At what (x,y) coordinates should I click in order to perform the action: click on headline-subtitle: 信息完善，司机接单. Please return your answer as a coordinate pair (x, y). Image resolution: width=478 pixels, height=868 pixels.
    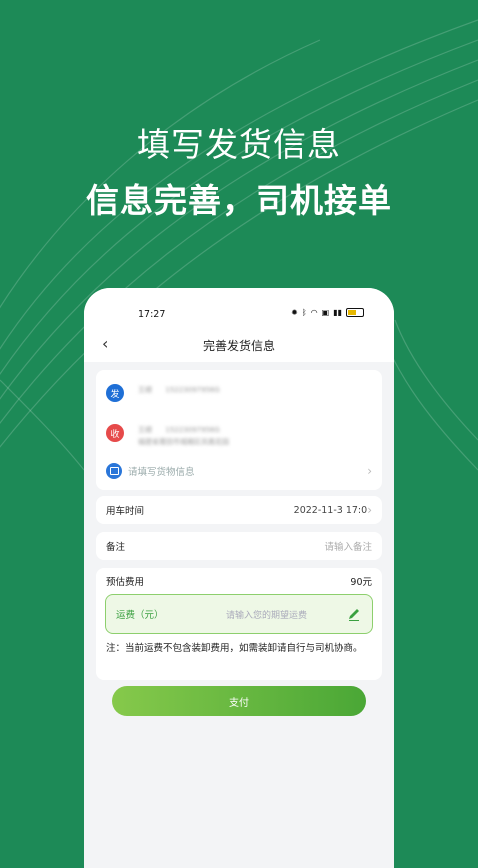
    Looking at the image, I should click on (239, 200).